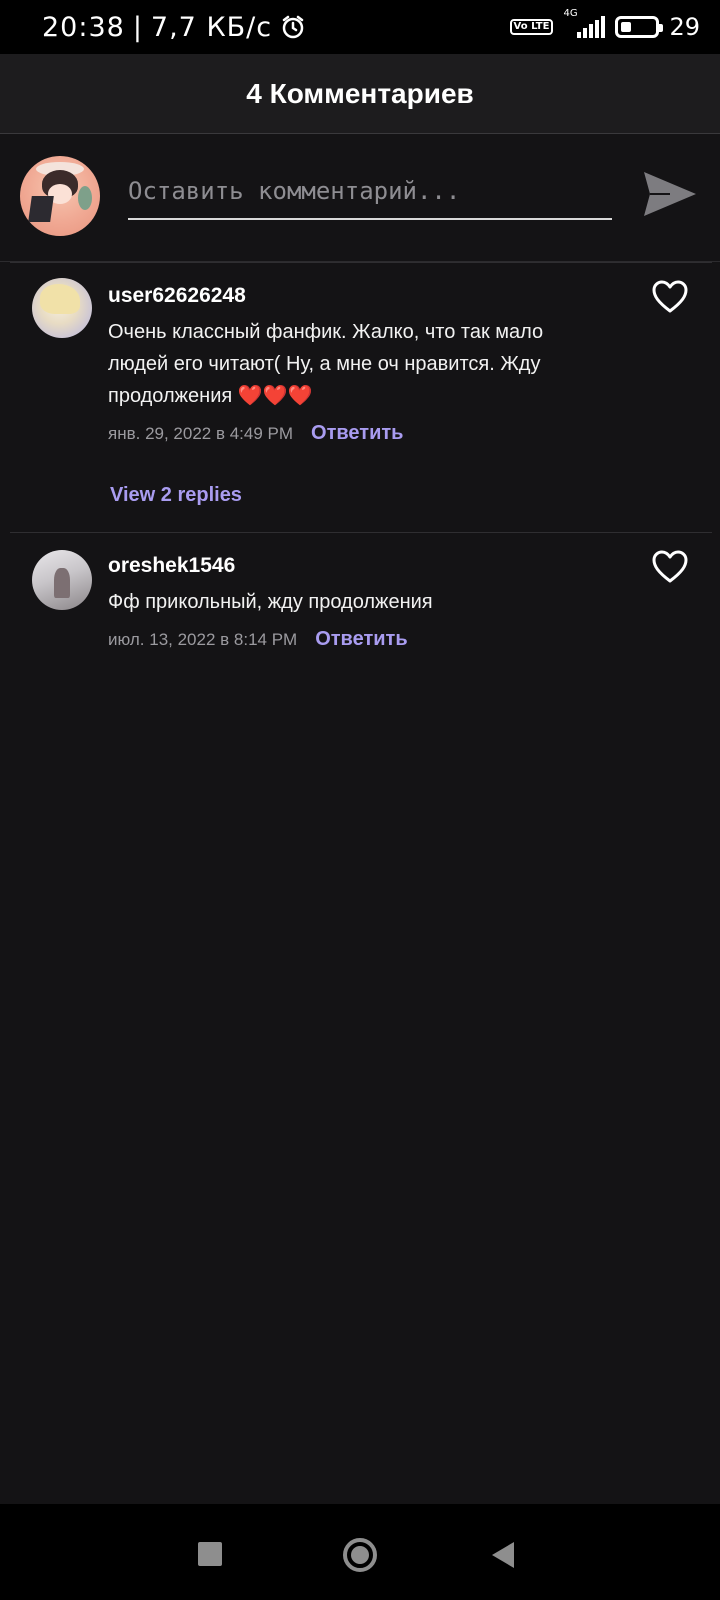  I want to click on recent-apps-icon, so click(210, 1554).